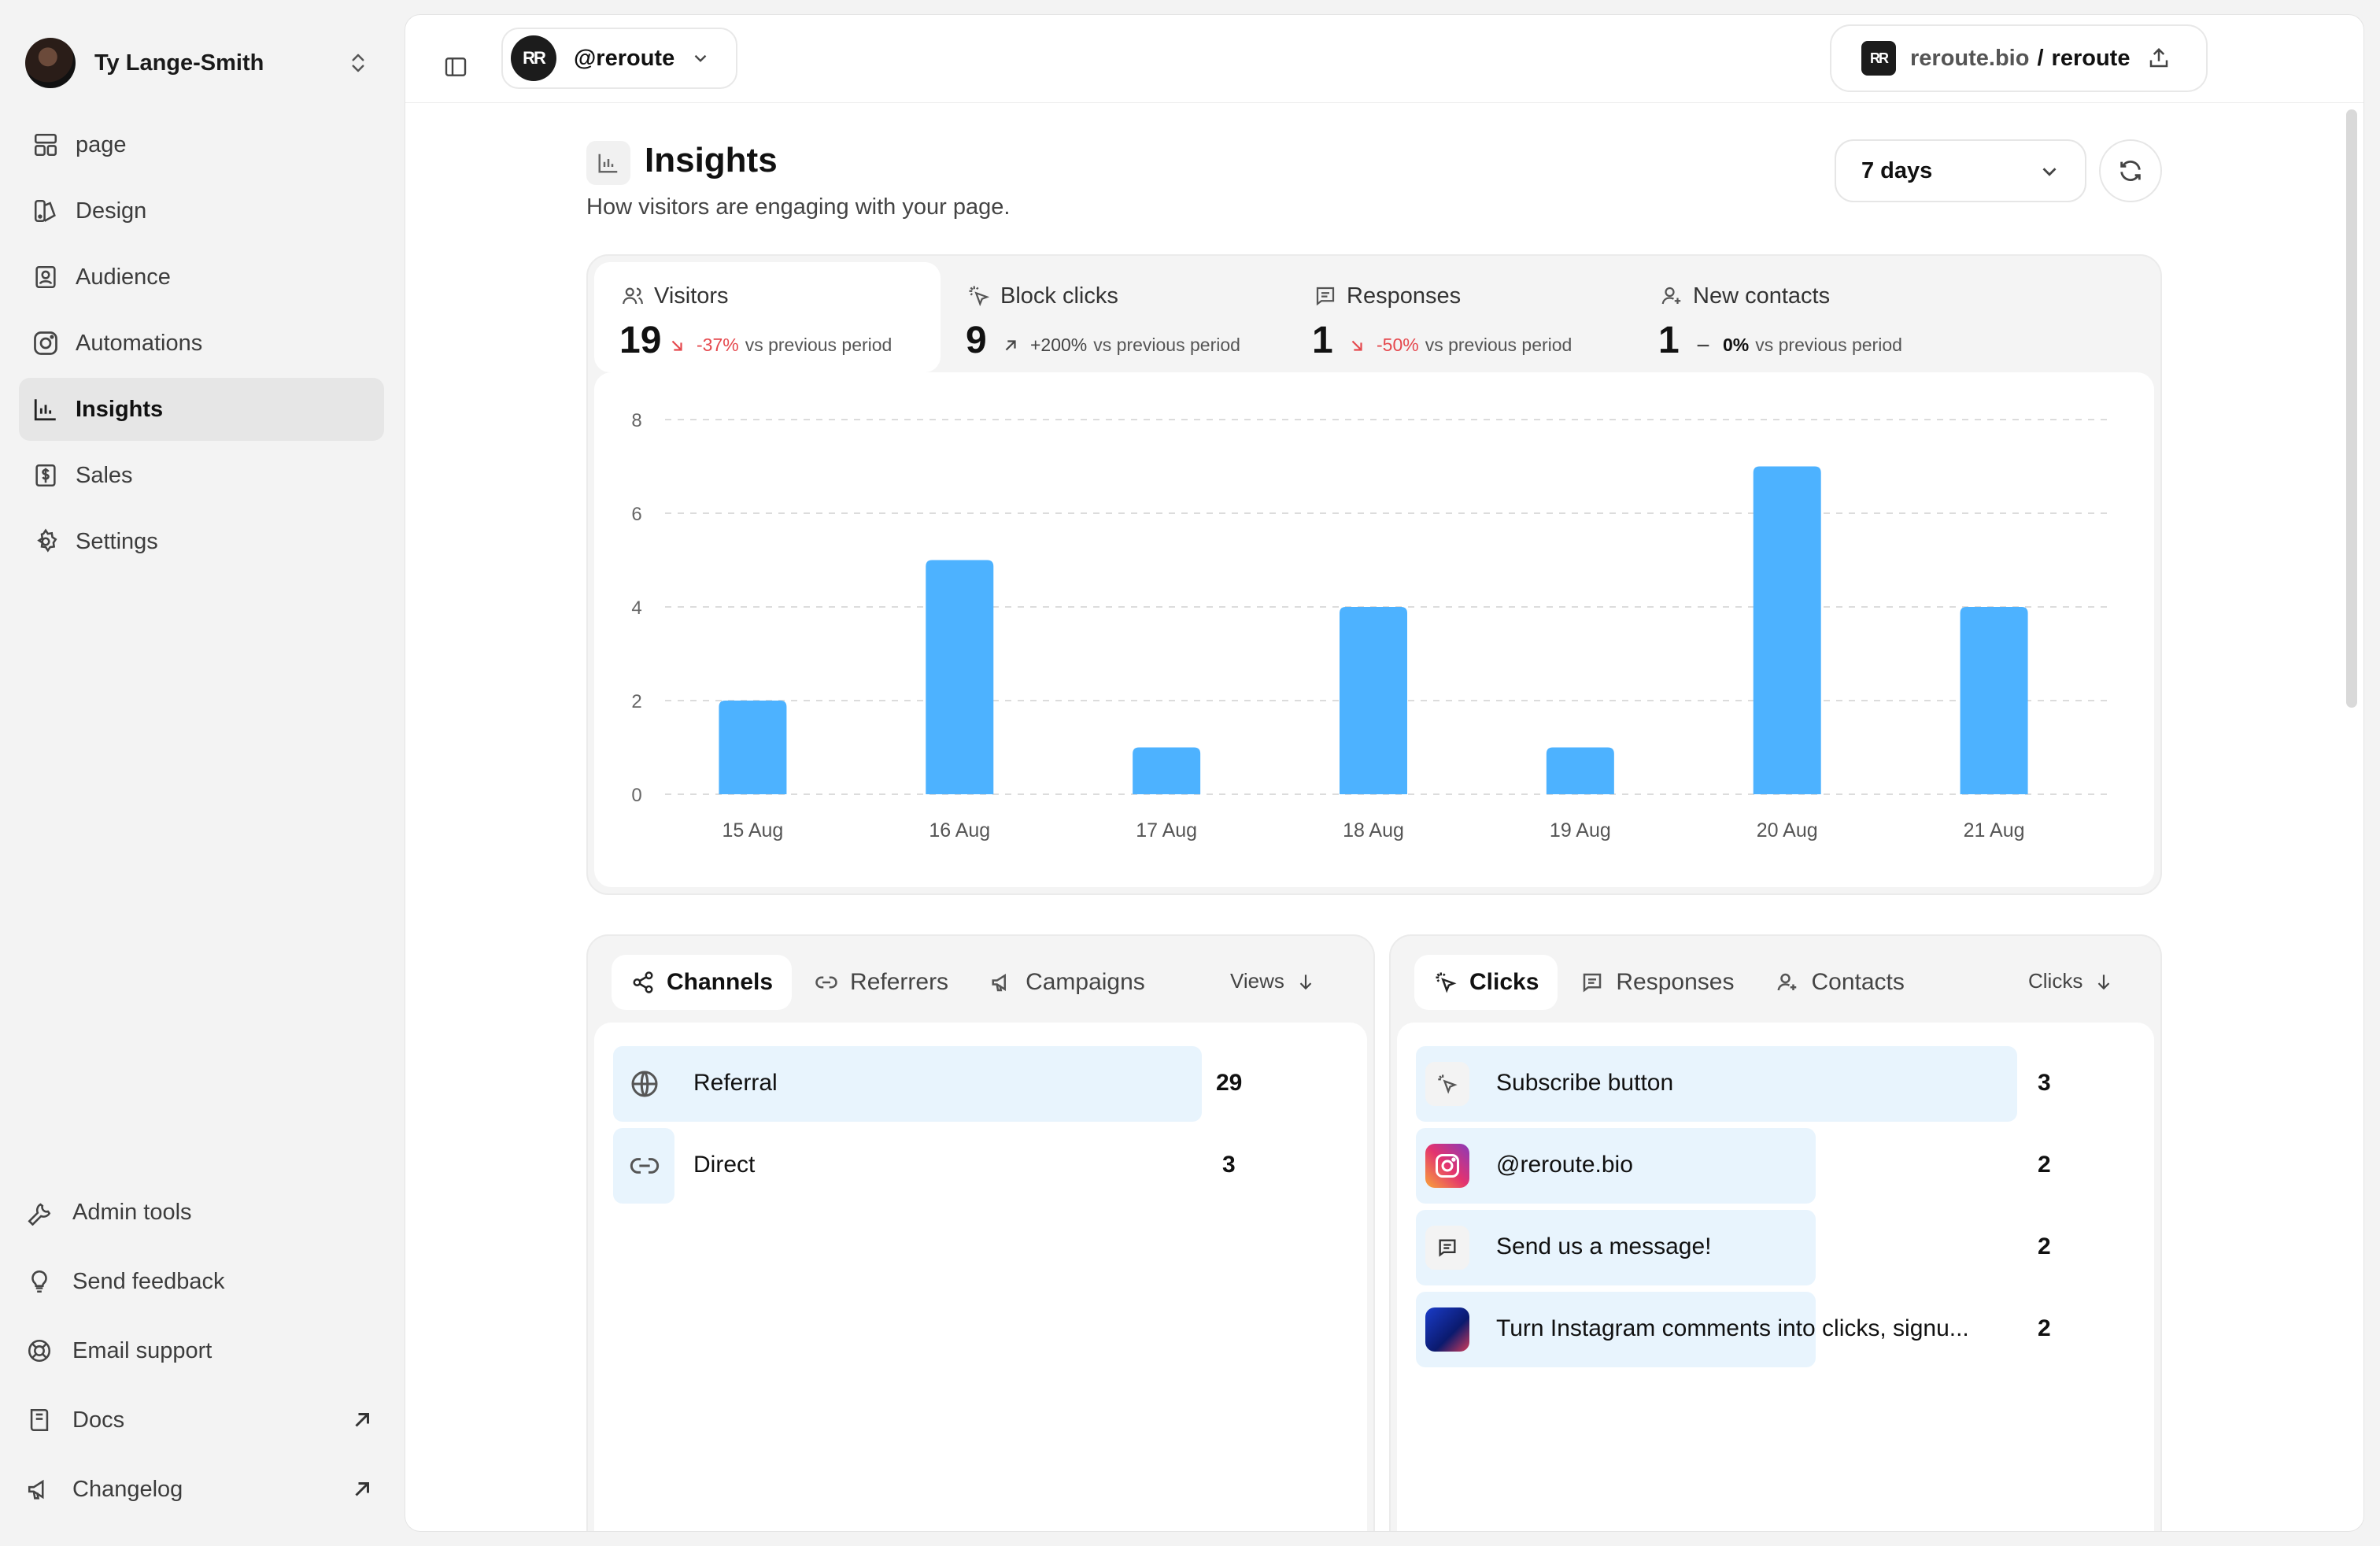 The width and height of the screenshot is (2380, 1546). I want to click on metric-tab-visitors: Visitors 19 -37% vs previous period, so click(767, 317).